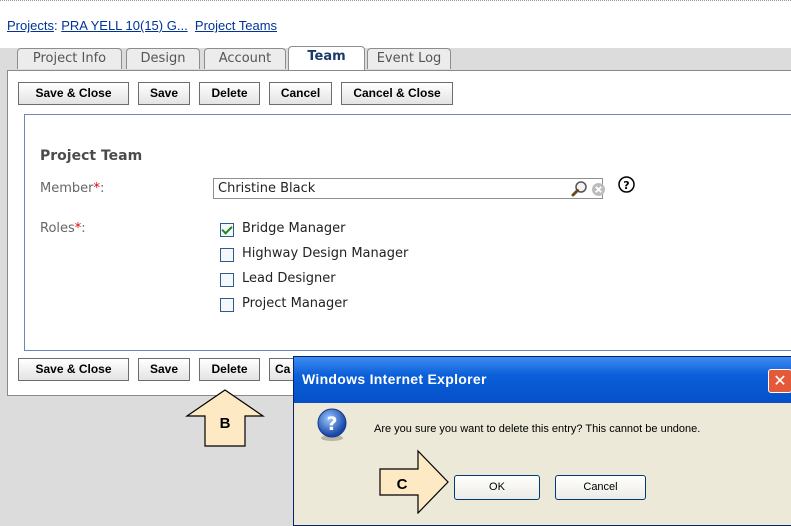 This screenshot has width=791, height=526. I want to click on member-input: Christine Black, so click(408, 188).